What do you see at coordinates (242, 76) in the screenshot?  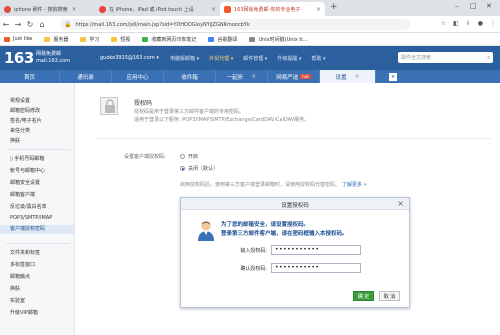 I see `tab-together: 一起折 ×` at bounding box center [242, 76].